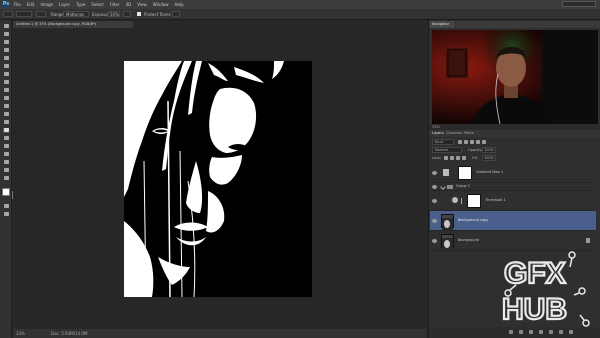 This screenshot has width=600, height=338. Describe the element at coordinates (6, 58) in the screenshot. I see `crop-tool-icon` at that location.